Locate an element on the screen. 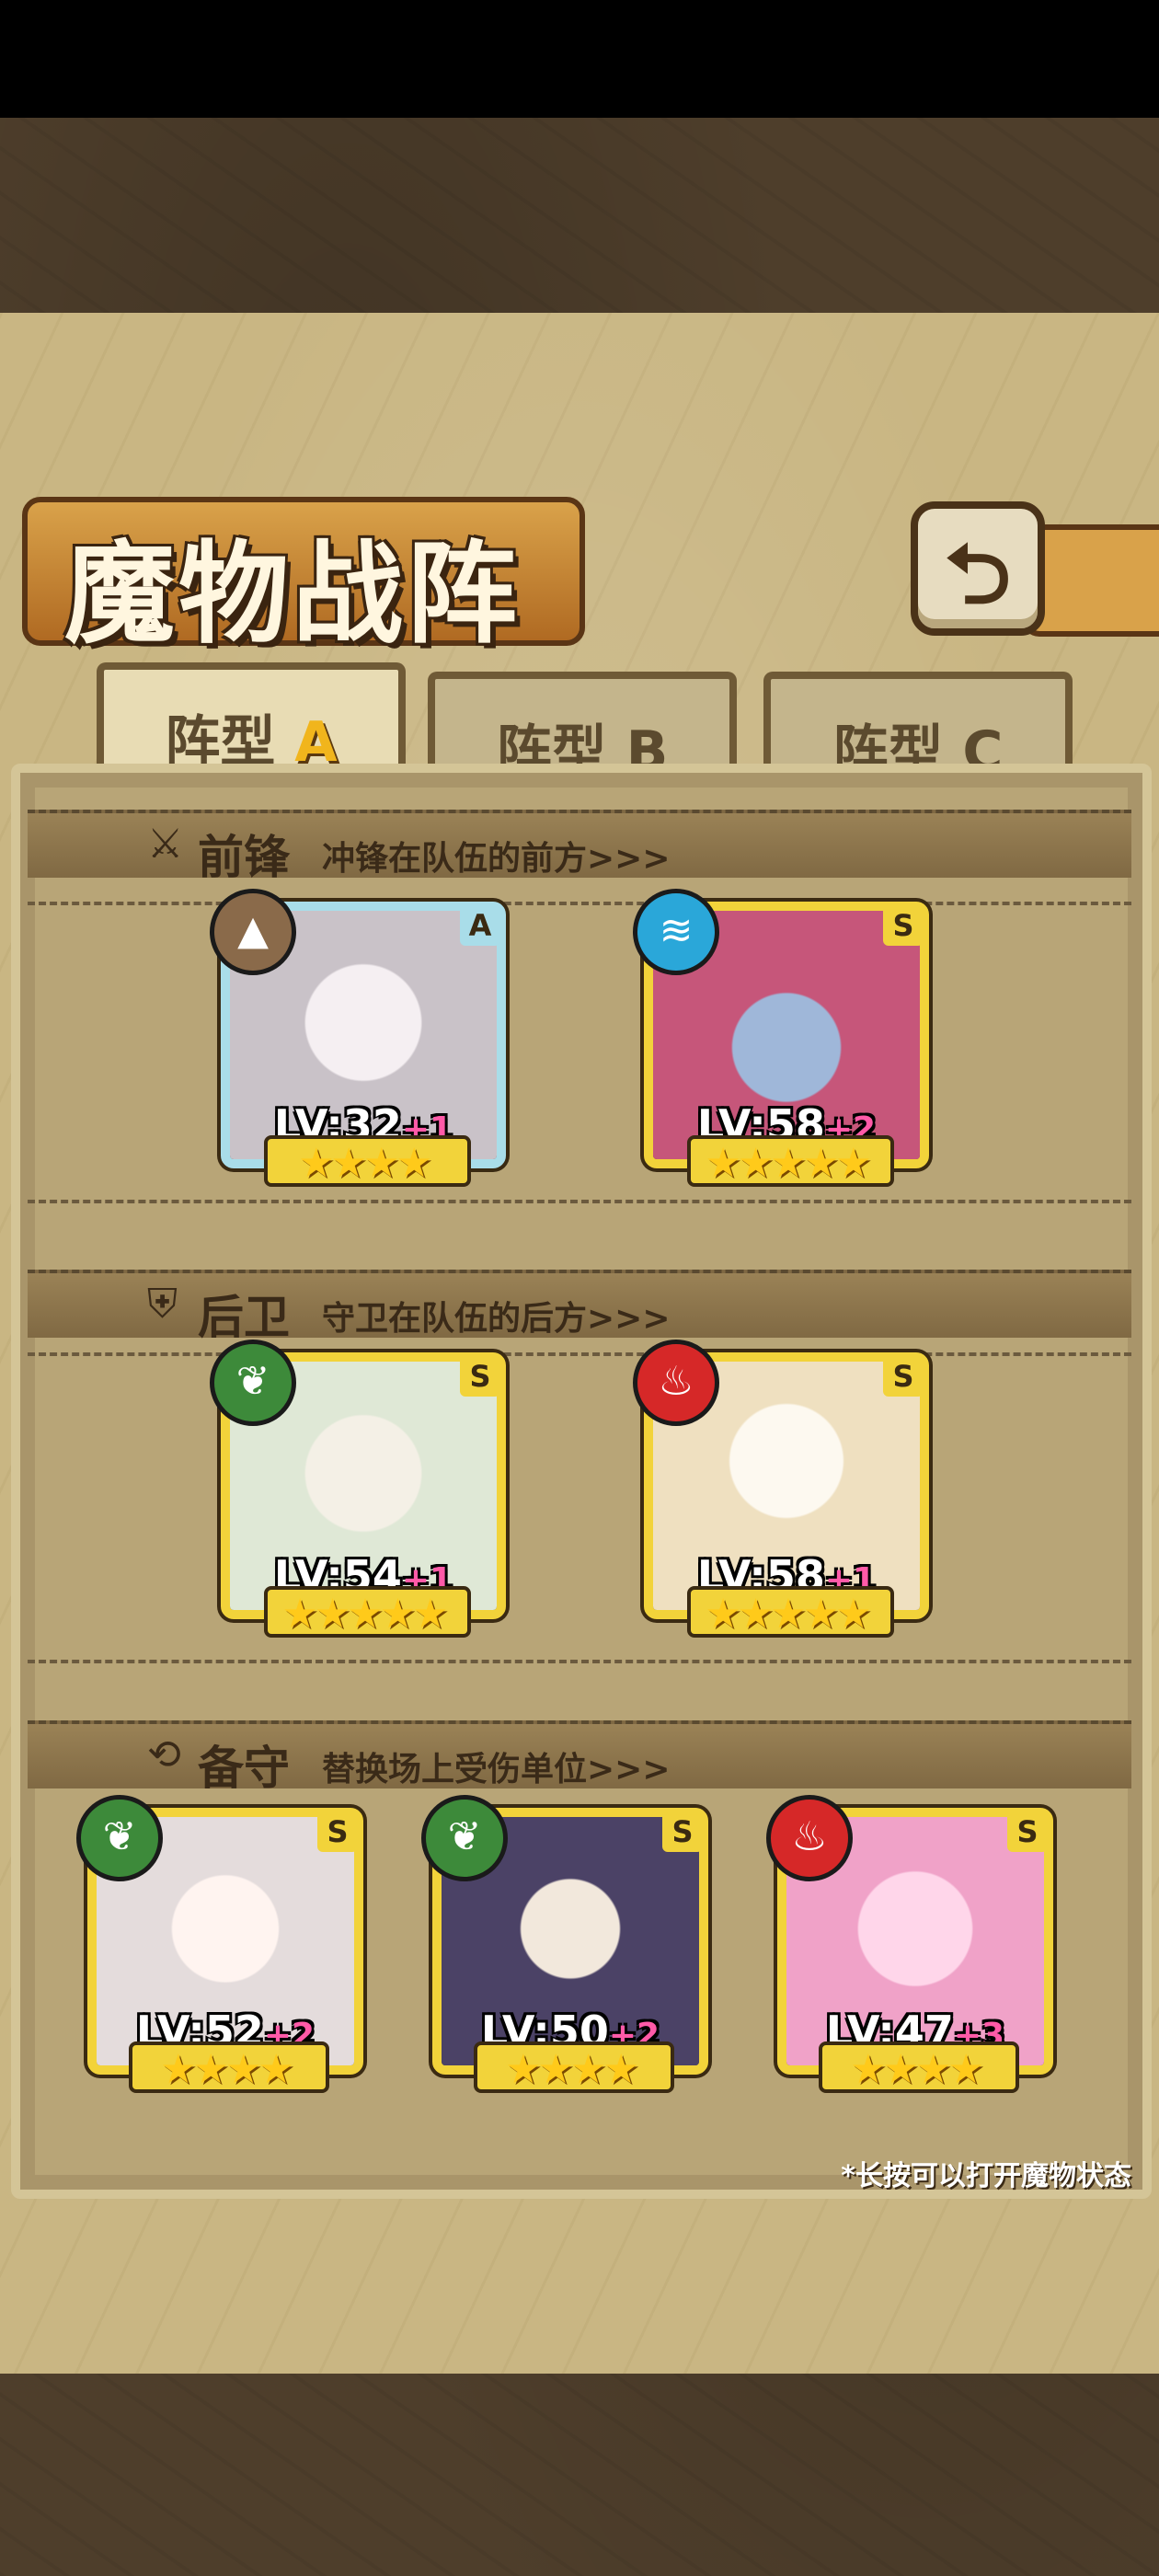 The image size is (1159, 2576). back-button: ⮌ is located at coordinates (978, 568).